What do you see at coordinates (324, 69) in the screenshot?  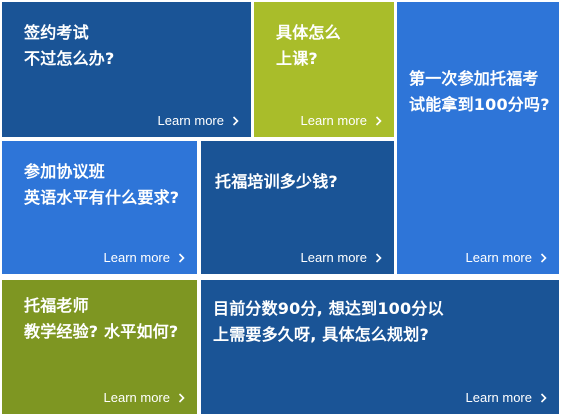 I see `faq-tile-how-class: 具体怎么 上课? Learn more` at bounding box center [324, 69].